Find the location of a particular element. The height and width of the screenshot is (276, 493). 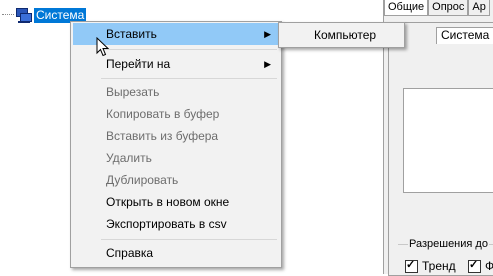

trend-checkbox-label: Тренд is located at coordinates (439, 266).